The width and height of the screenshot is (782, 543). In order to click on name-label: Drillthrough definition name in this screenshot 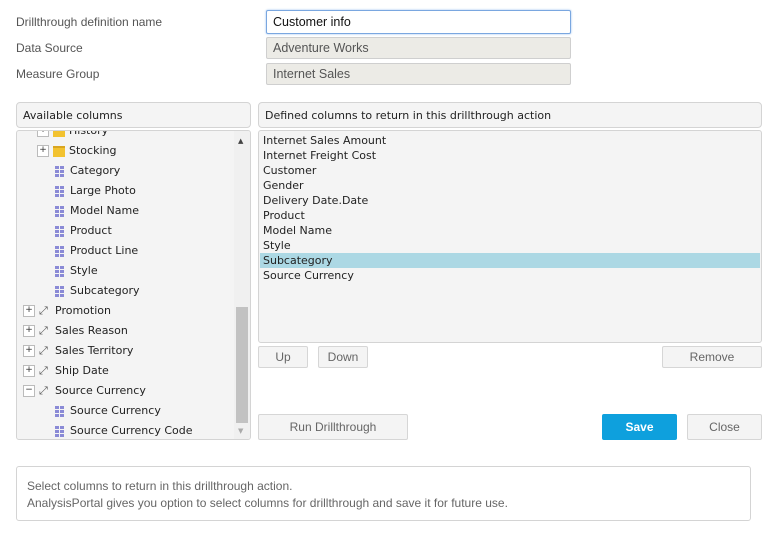, I will do `click(89, 22)`.